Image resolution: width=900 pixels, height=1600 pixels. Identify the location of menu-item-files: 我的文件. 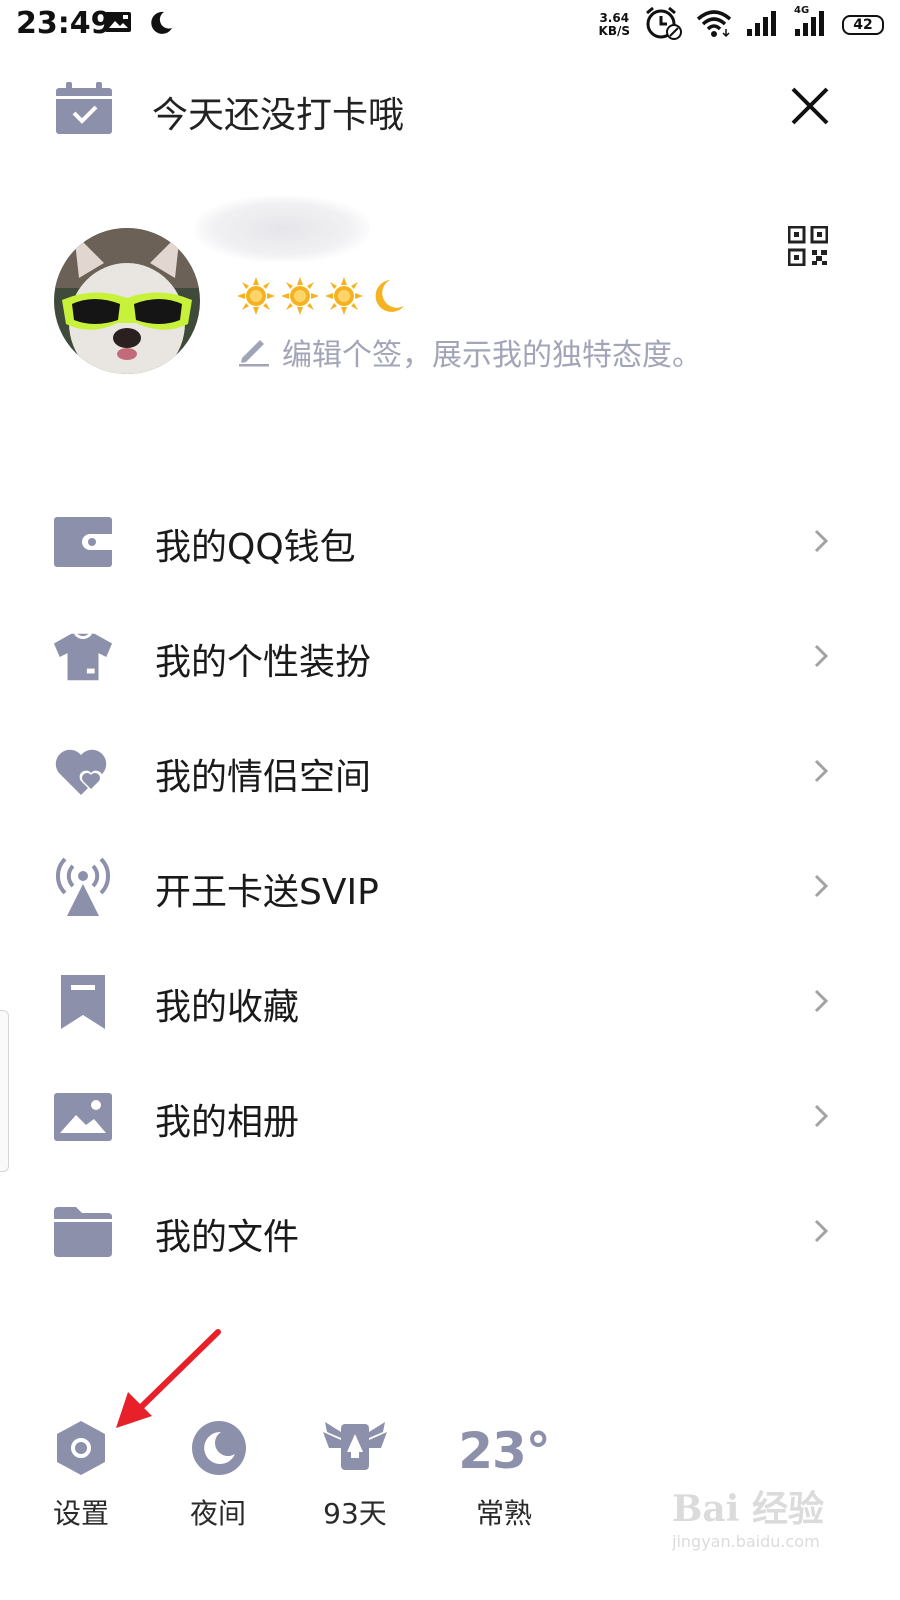
(450, 1231).